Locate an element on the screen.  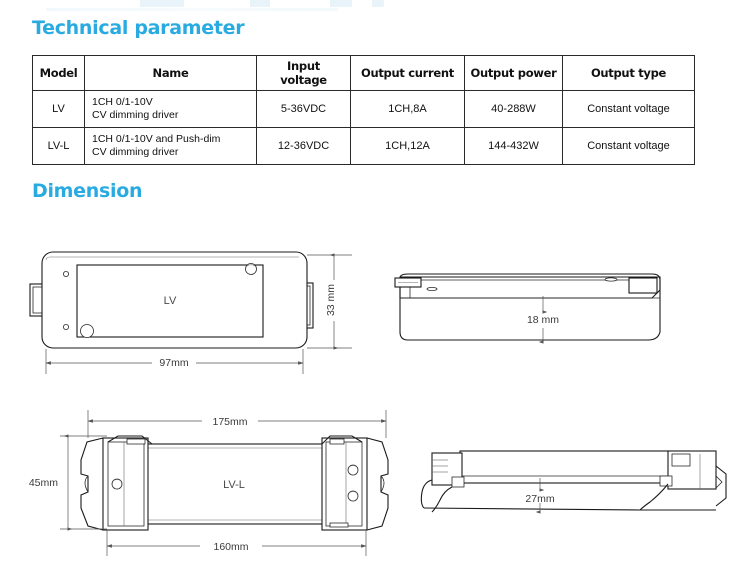
cell-name-line1: 1CH 0/1-10V is located at coordinates (122, 102).